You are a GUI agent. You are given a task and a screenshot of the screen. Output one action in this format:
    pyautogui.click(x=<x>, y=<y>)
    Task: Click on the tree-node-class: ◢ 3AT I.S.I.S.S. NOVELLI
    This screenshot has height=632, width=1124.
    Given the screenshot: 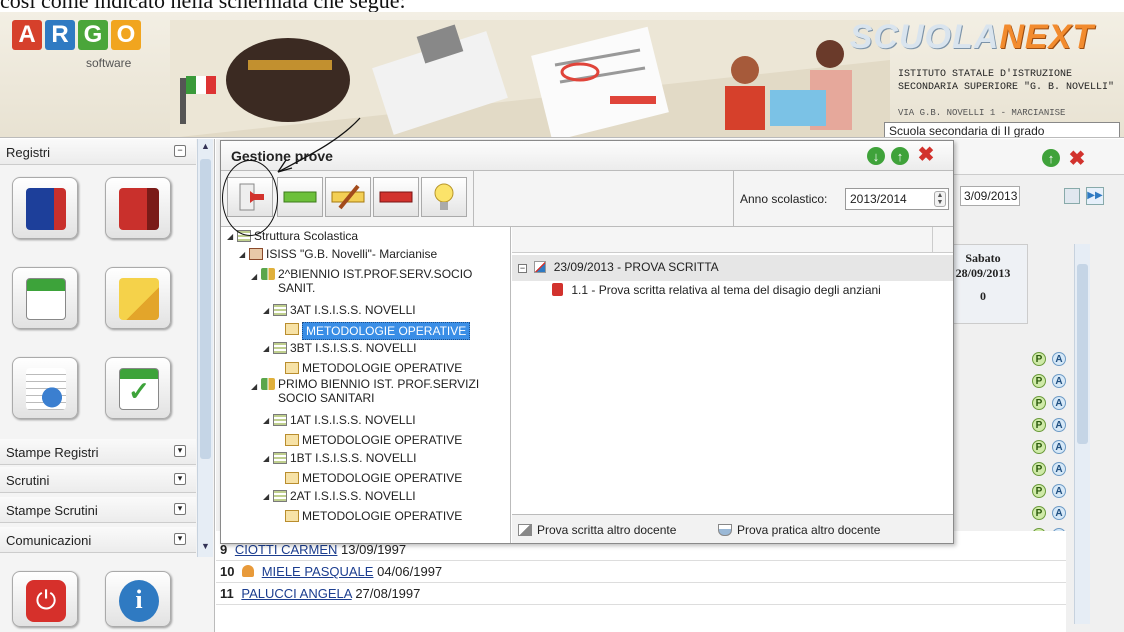 What is the action you would take?
    pyautogui.click(x=339, y=310)
    